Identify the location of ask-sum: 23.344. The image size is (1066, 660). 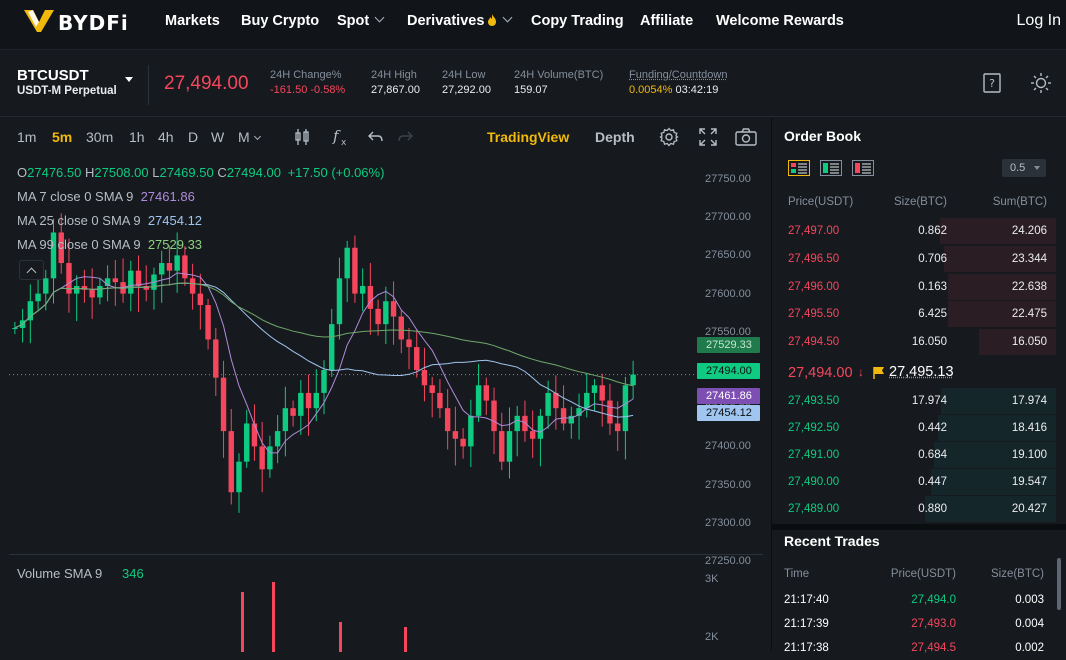
(1029, 258).